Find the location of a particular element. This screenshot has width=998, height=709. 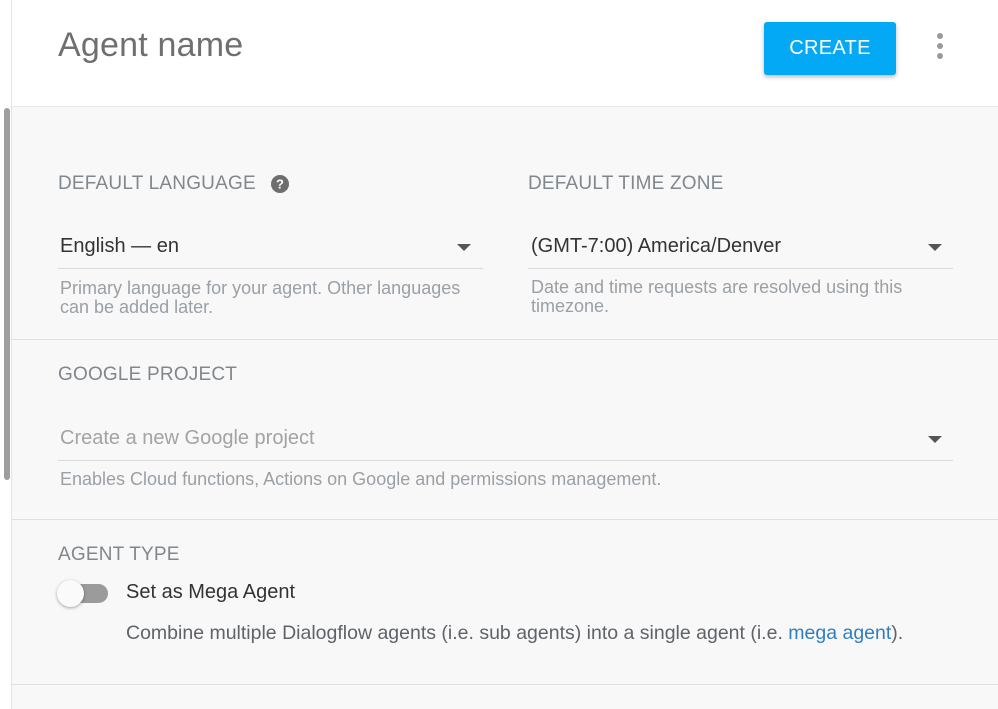

language-hint-line2: can be added later. is located at coordinates (137, 307).